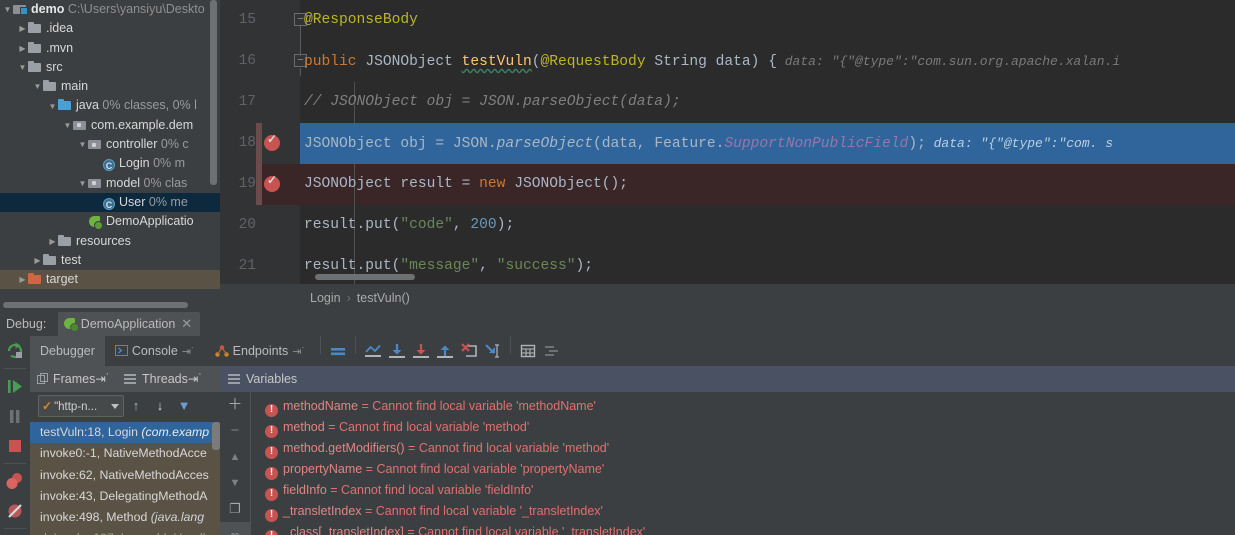  I want to click on move-down-icon: ▼, so click(235, 483).